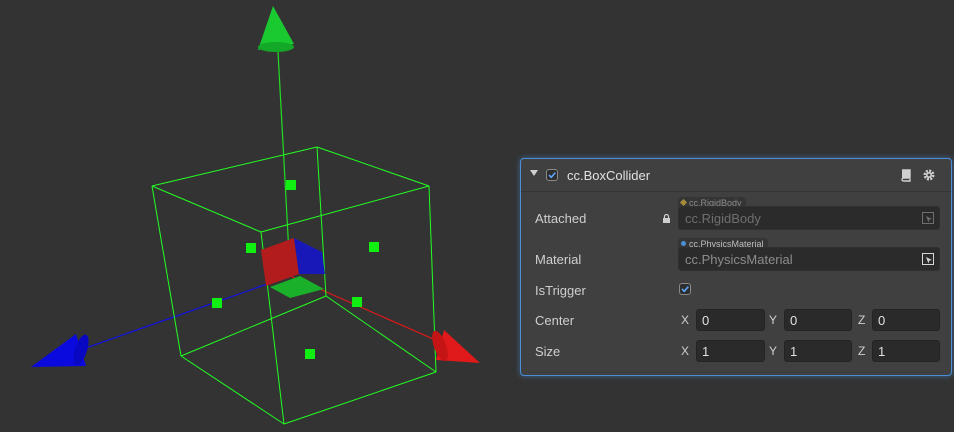 This screenshot has height=432, width=954. I want to click on attached-label: Attached, so click(561, 218).